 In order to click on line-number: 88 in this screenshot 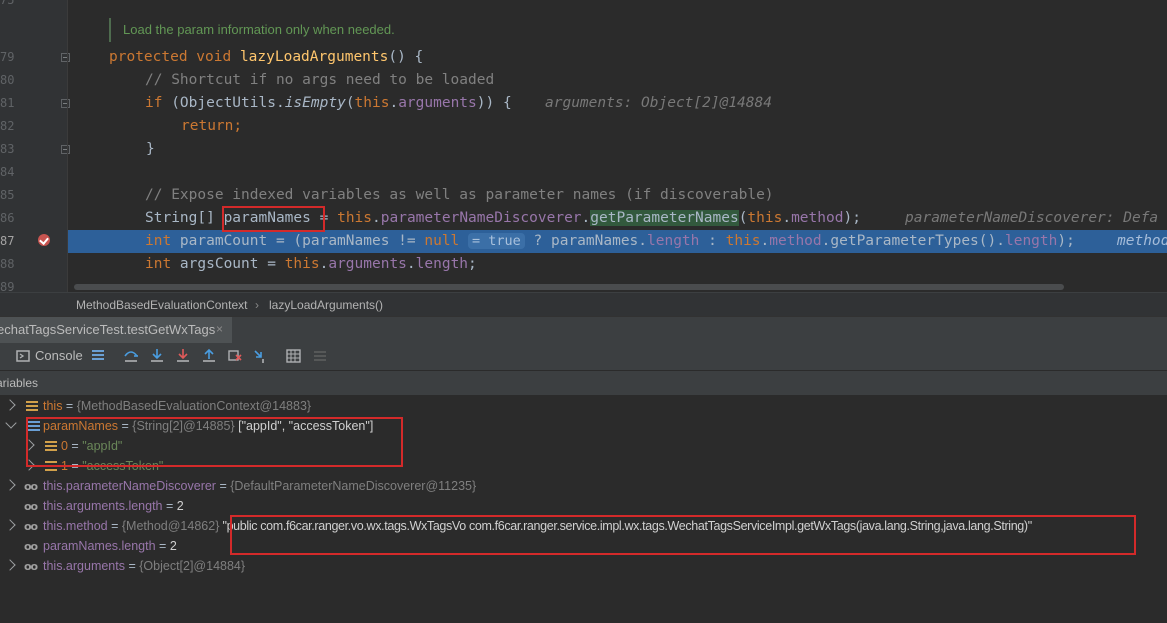, I will do `click(7, 264)`.